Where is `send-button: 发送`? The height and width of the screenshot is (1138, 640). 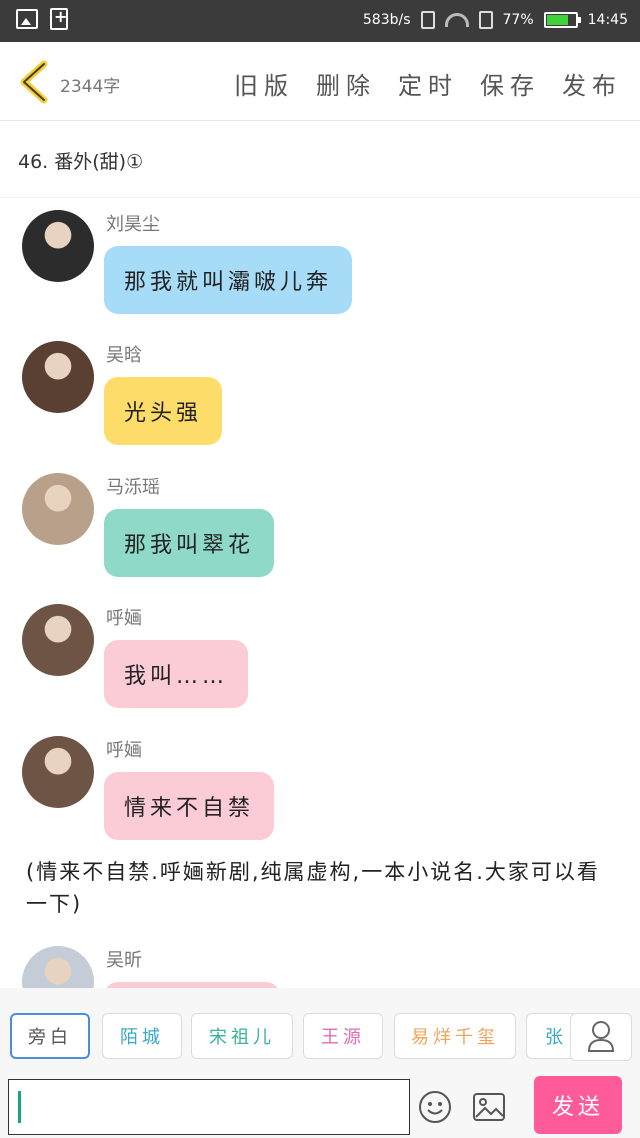 send-button: 发送 is located at coordinates (578, 1105).